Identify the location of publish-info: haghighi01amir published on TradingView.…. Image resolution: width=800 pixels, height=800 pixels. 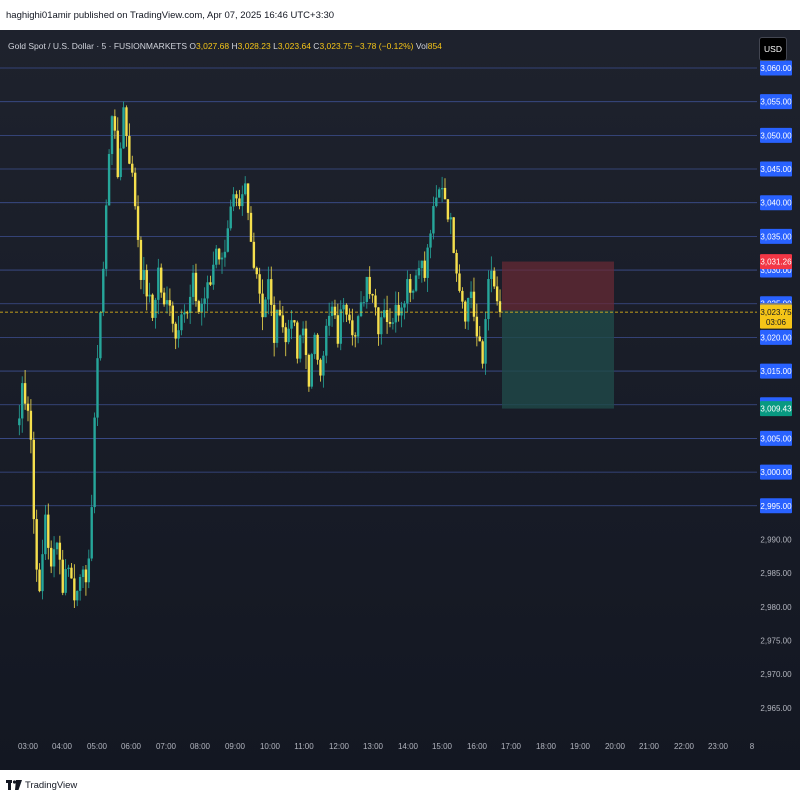
(170, 15).